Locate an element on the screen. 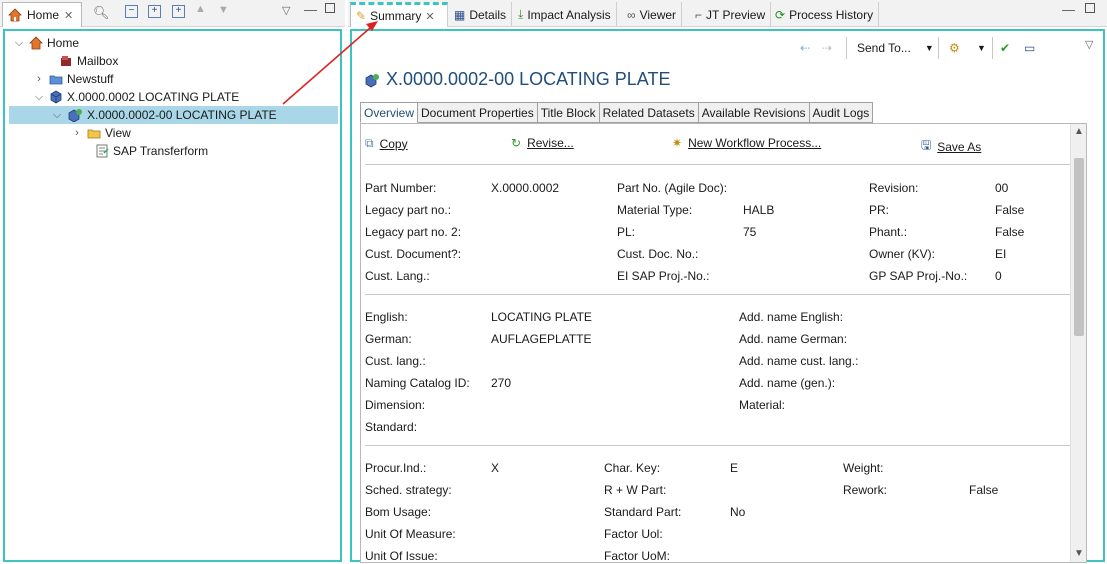 Image resolution: width=1107 pixels, height=564 pixels. tree-node-mailbox: Mailbox is located at coordinates (88, 61).